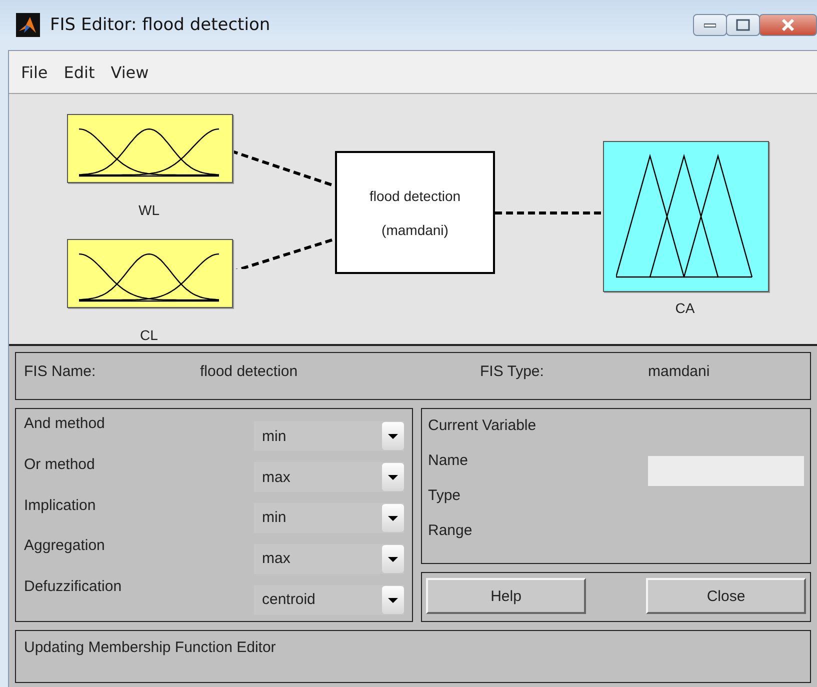 The width and height of the screenshot is (817, 687). I want to click on system-box: flood detection (mamdani), so click(415, 212).